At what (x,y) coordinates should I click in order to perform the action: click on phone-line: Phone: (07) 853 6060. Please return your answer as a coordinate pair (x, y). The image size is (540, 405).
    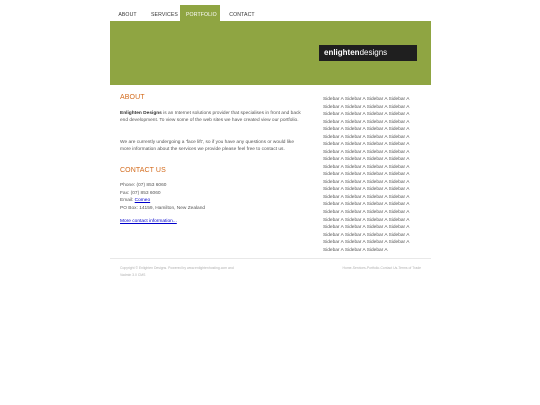
    Looking at the image, I should click on (143, 185).